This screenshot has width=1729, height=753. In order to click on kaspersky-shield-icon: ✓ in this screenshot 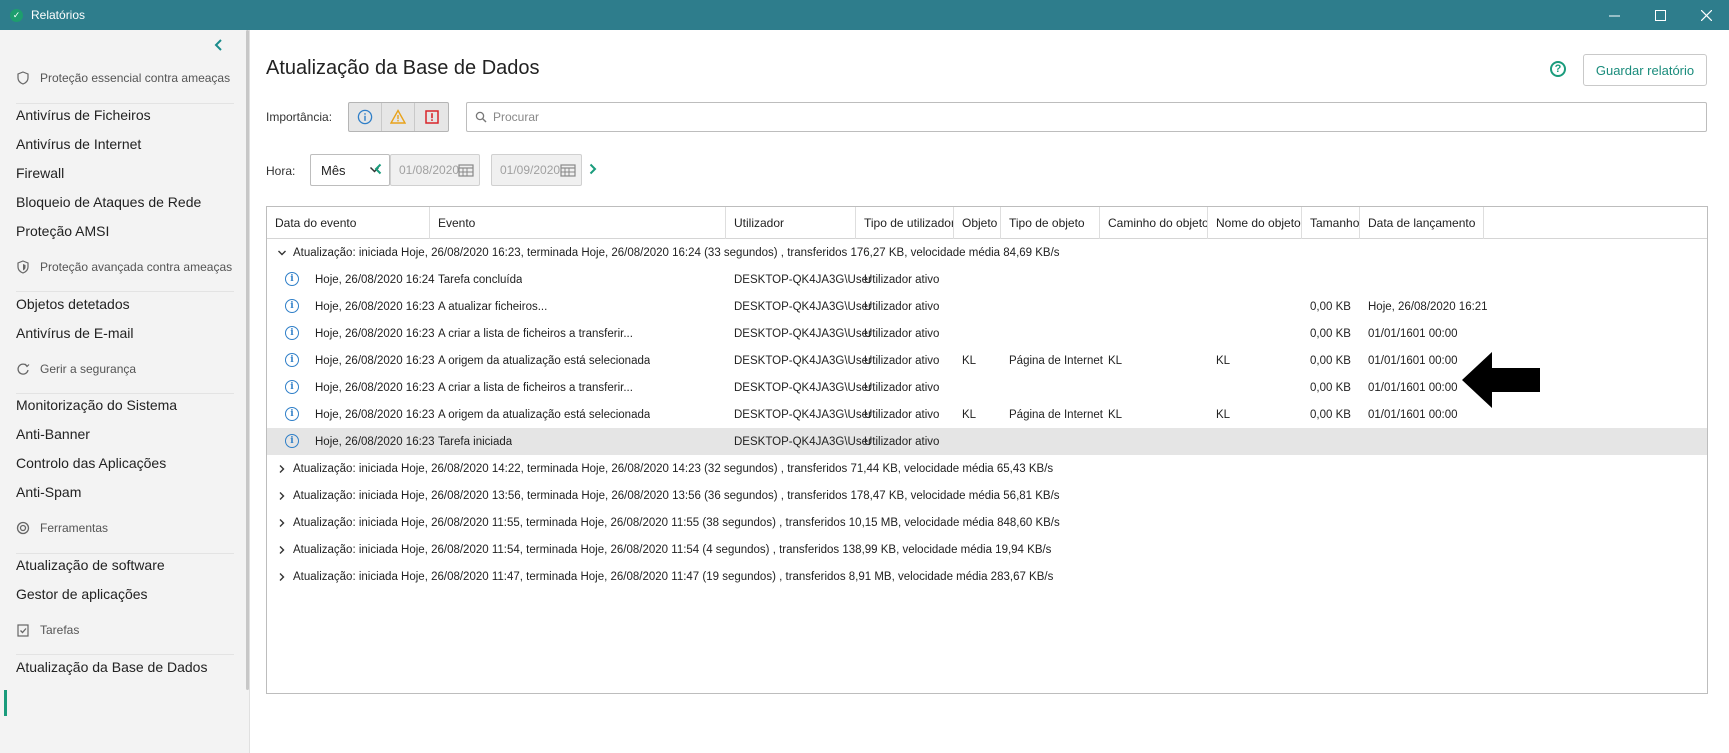, I will do `click(16, 15)`.